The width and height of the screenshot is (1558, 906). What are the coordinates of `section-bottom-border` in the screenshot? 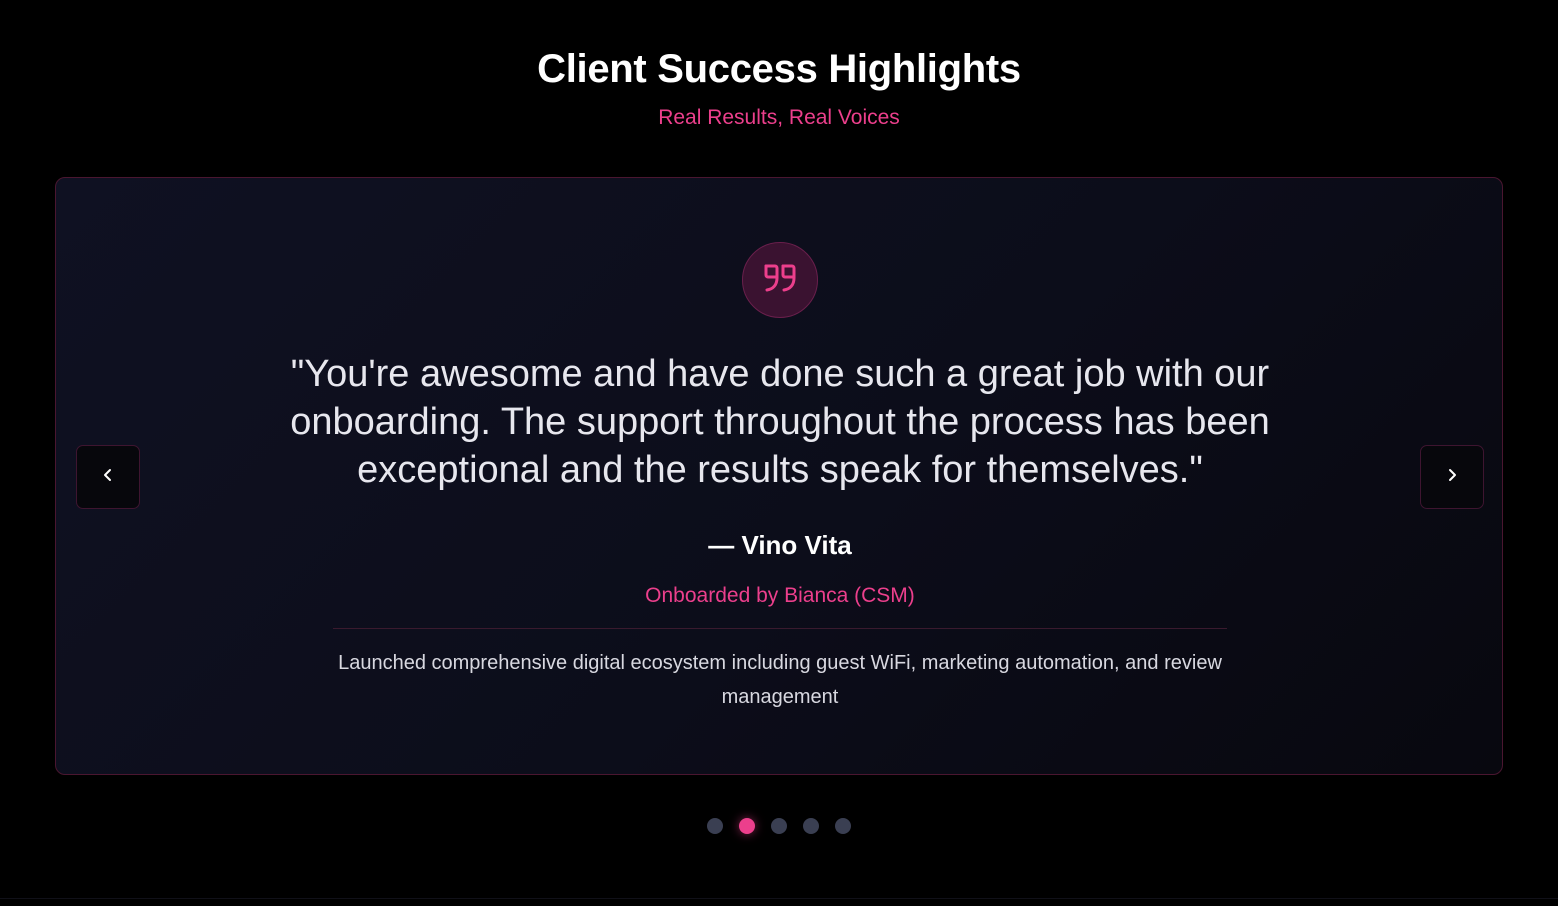 It's located at (779, 898).